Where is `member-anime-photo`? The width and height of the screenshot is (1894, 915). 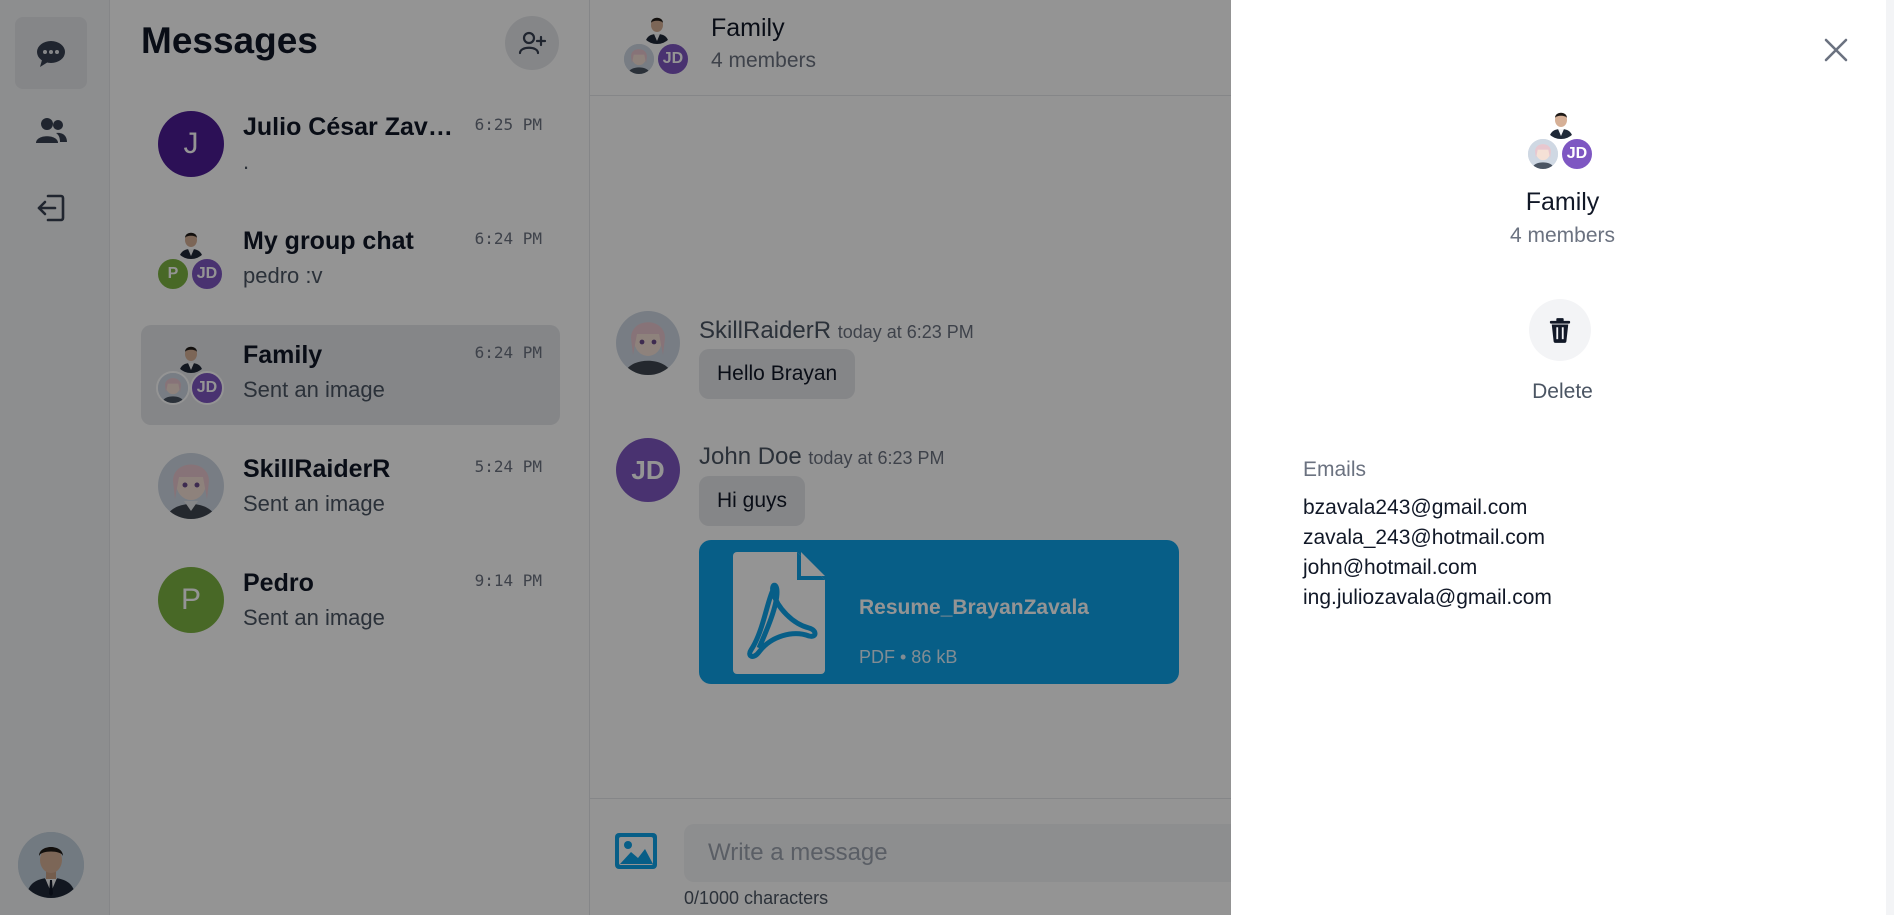
member-anime-photo is located at coordinates (1543, 154).